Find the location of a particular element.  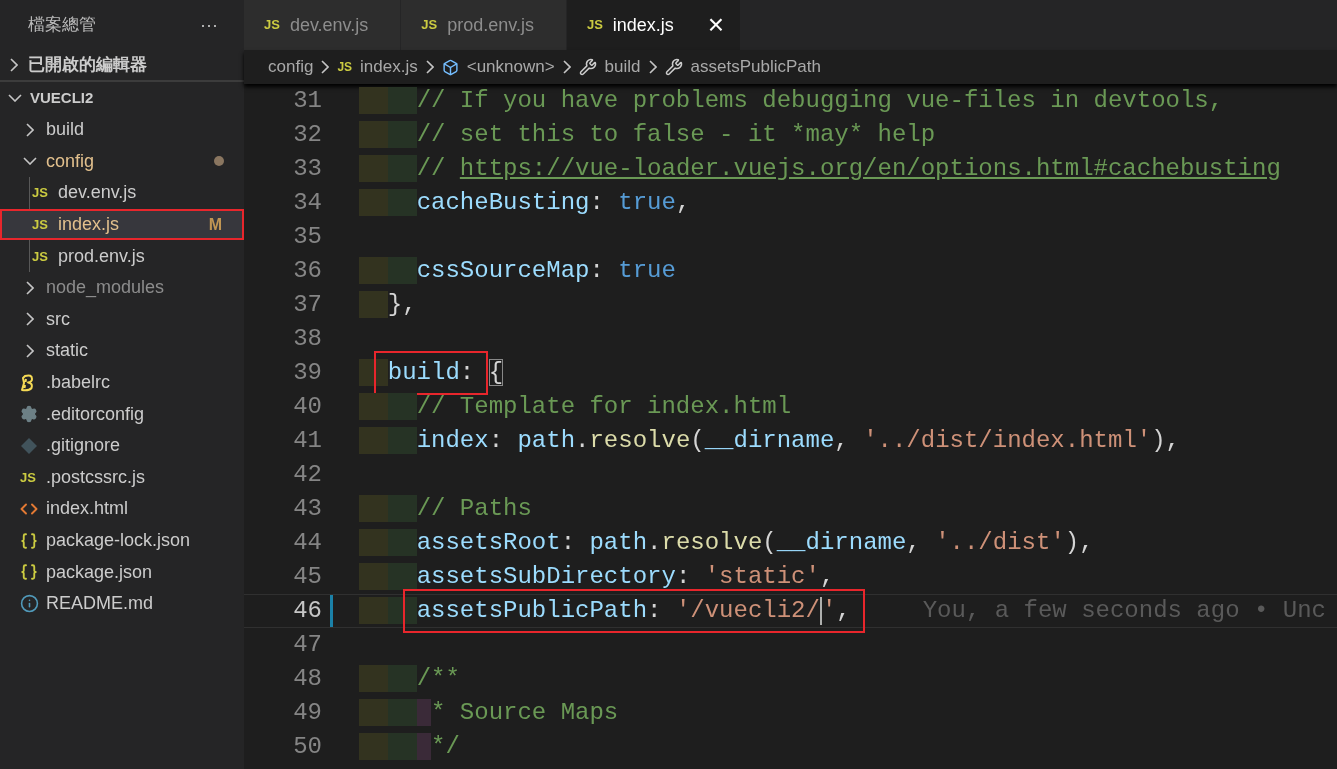

close-button: × is located at coordinates (716, 25).